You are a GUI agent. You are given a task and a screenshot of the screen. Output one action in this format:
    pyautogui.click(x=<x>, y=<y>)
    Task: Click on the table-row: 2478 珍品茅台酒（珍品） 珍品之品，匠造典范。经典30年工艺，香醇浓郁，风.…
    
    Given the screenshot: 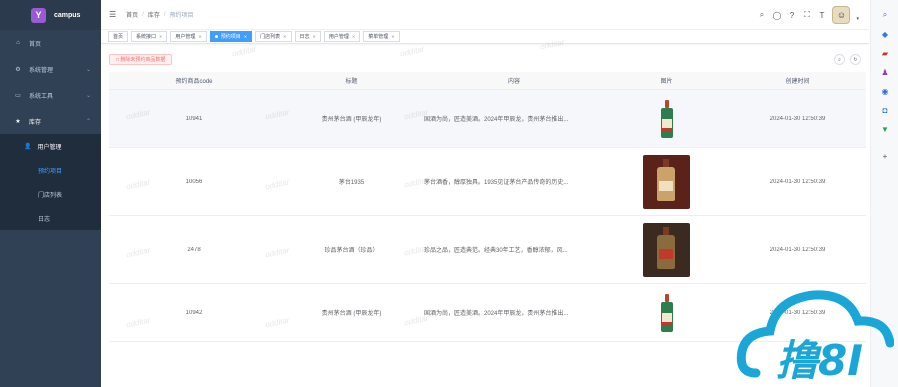 What is the action you would take?
    pyautogui.click(x=487, y=250)
    